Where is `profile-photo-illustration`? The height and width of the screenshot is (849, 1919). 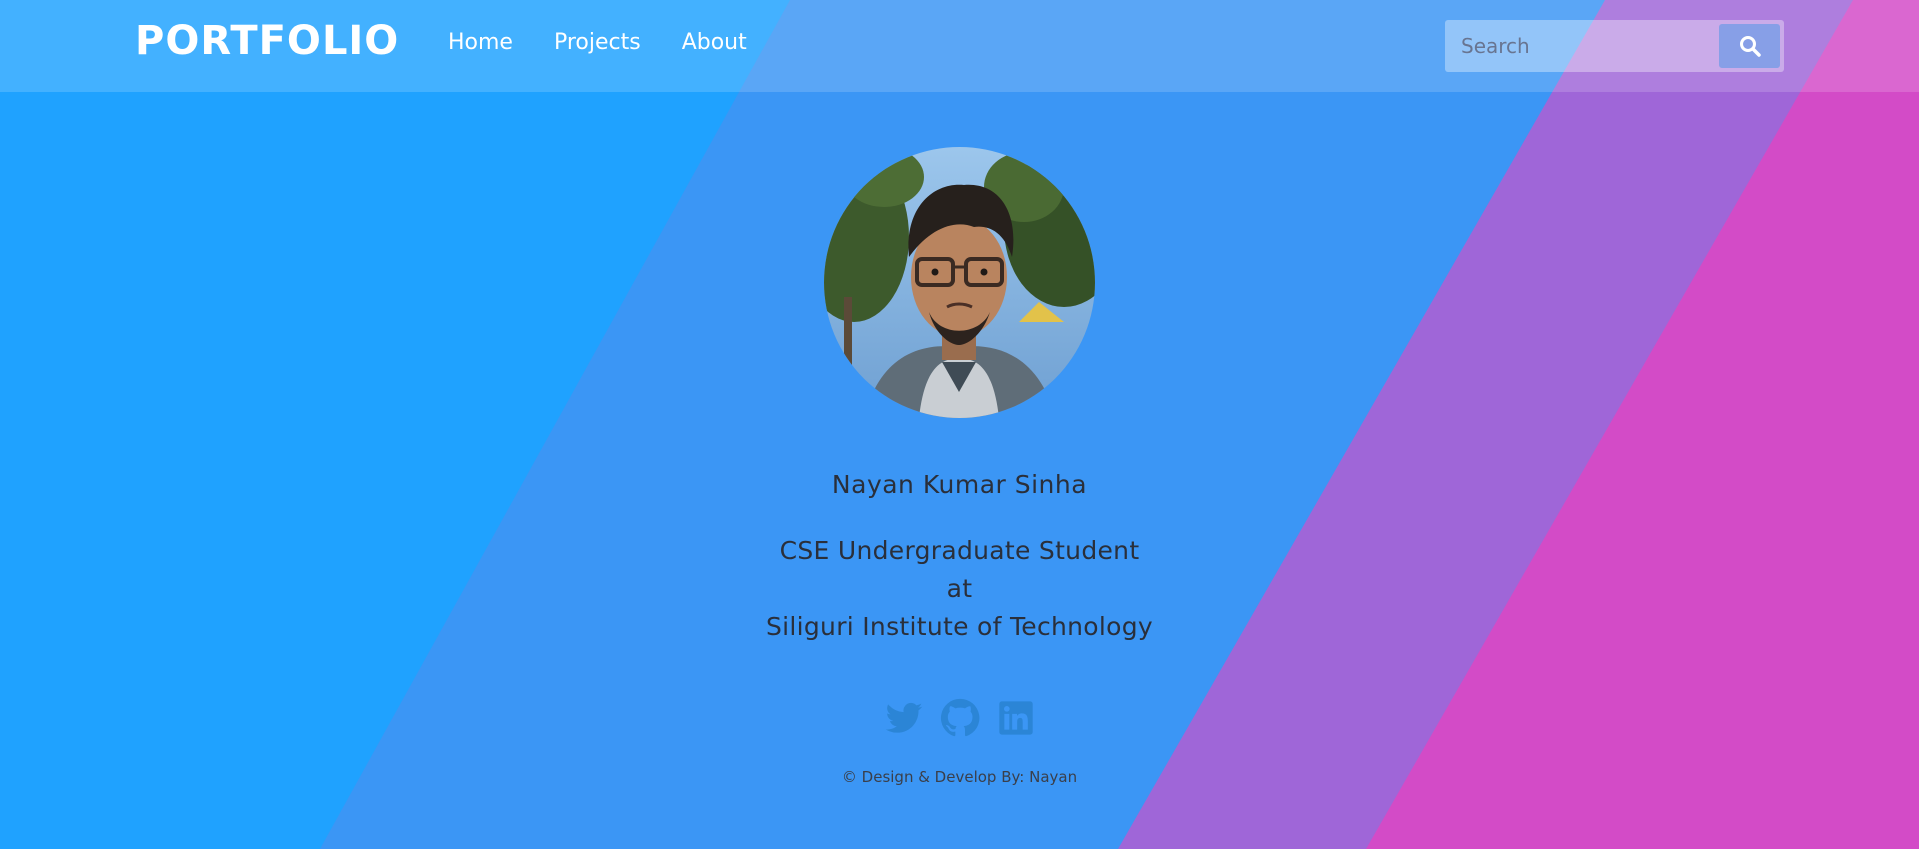 profile-photo-illustration is located at coordinates (959, 282).